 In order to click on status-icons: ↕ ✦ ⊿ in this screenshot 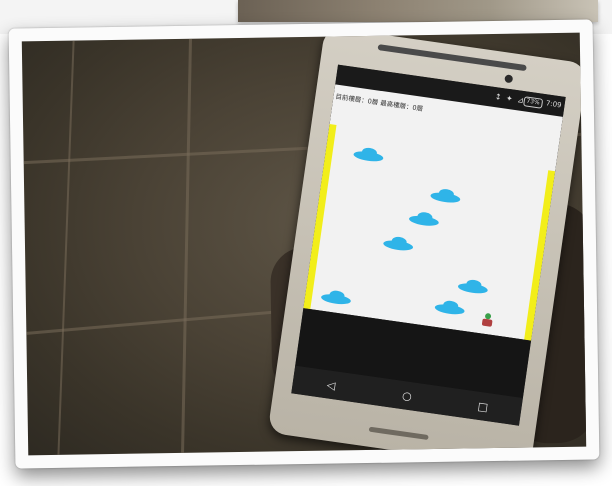, I will do `click(510, 99)`.